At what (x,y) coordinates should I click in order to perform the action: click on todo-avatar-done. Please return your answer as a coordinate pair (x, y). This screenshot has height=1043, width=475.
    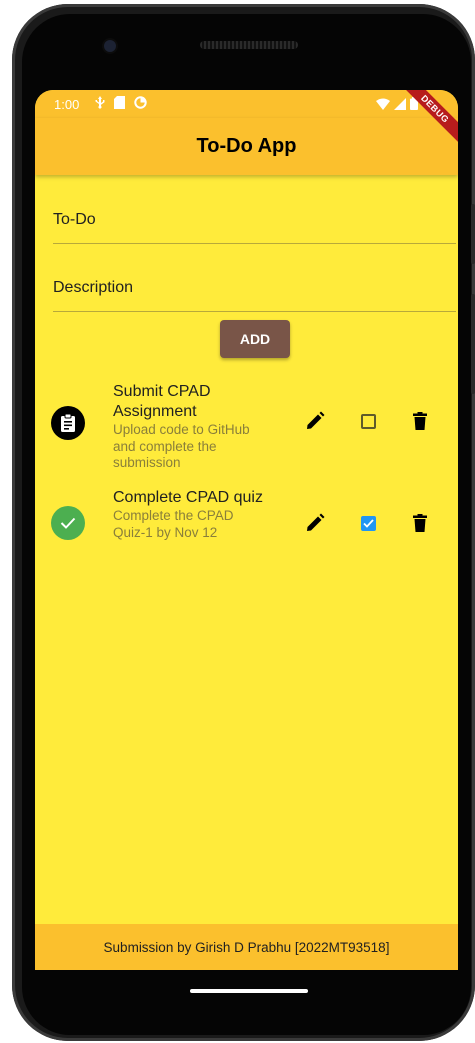
    Looking at the image, I should click on (68, 523).